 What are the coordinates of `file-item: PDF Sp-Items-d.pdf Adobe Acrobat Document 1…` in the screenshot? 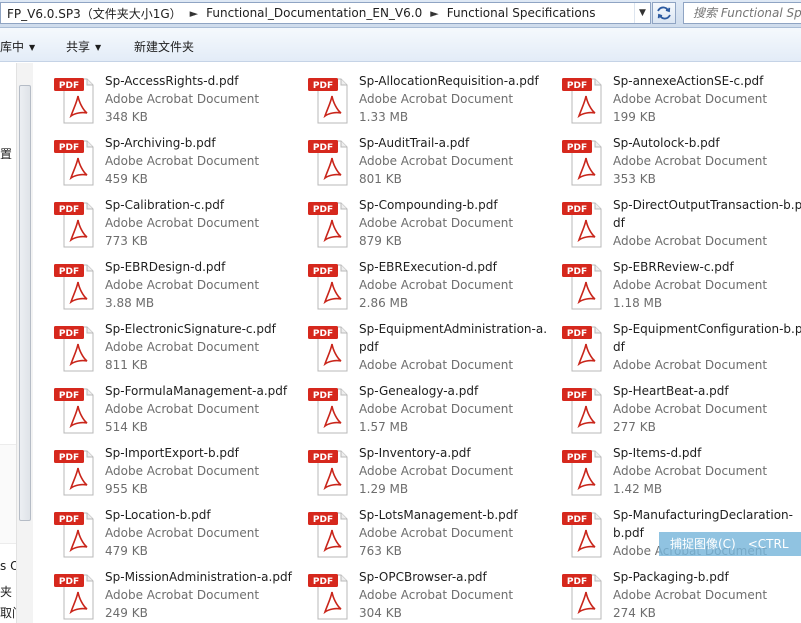 It's located at (681, 474).